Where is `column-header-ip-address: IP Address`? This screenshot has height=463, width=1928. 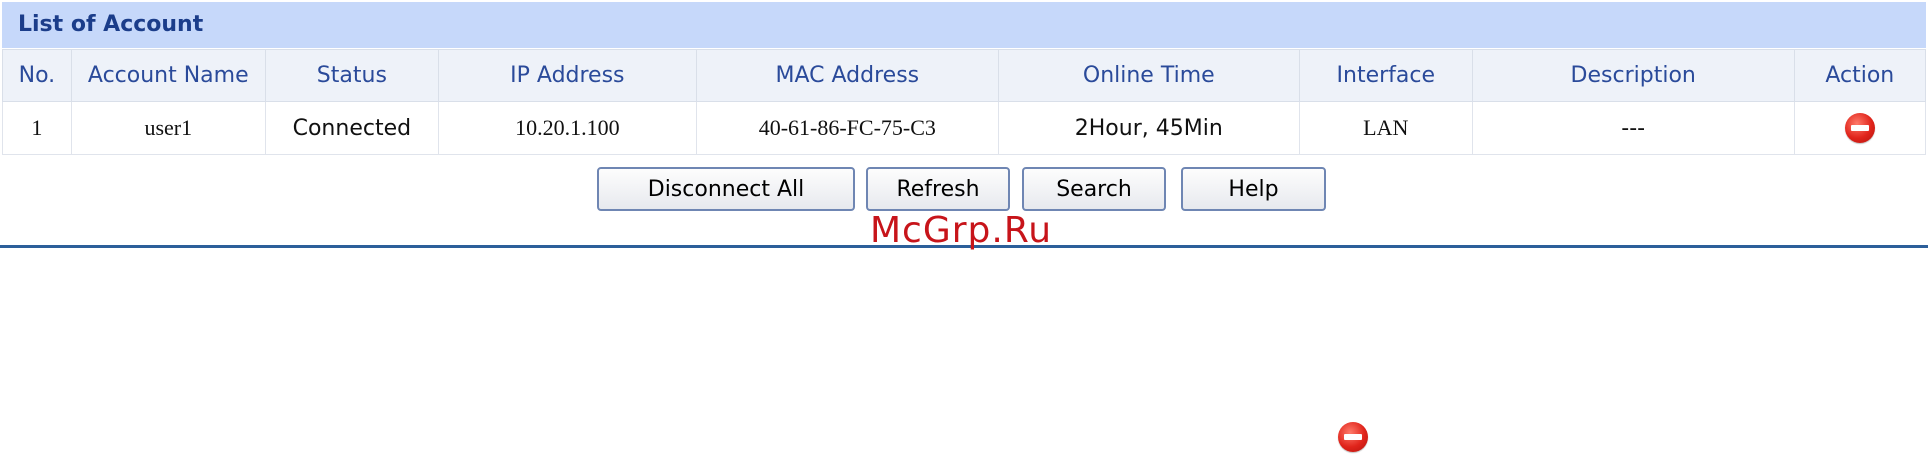
column-header-ip-address: IP Address is located at coordinates (567, 75).